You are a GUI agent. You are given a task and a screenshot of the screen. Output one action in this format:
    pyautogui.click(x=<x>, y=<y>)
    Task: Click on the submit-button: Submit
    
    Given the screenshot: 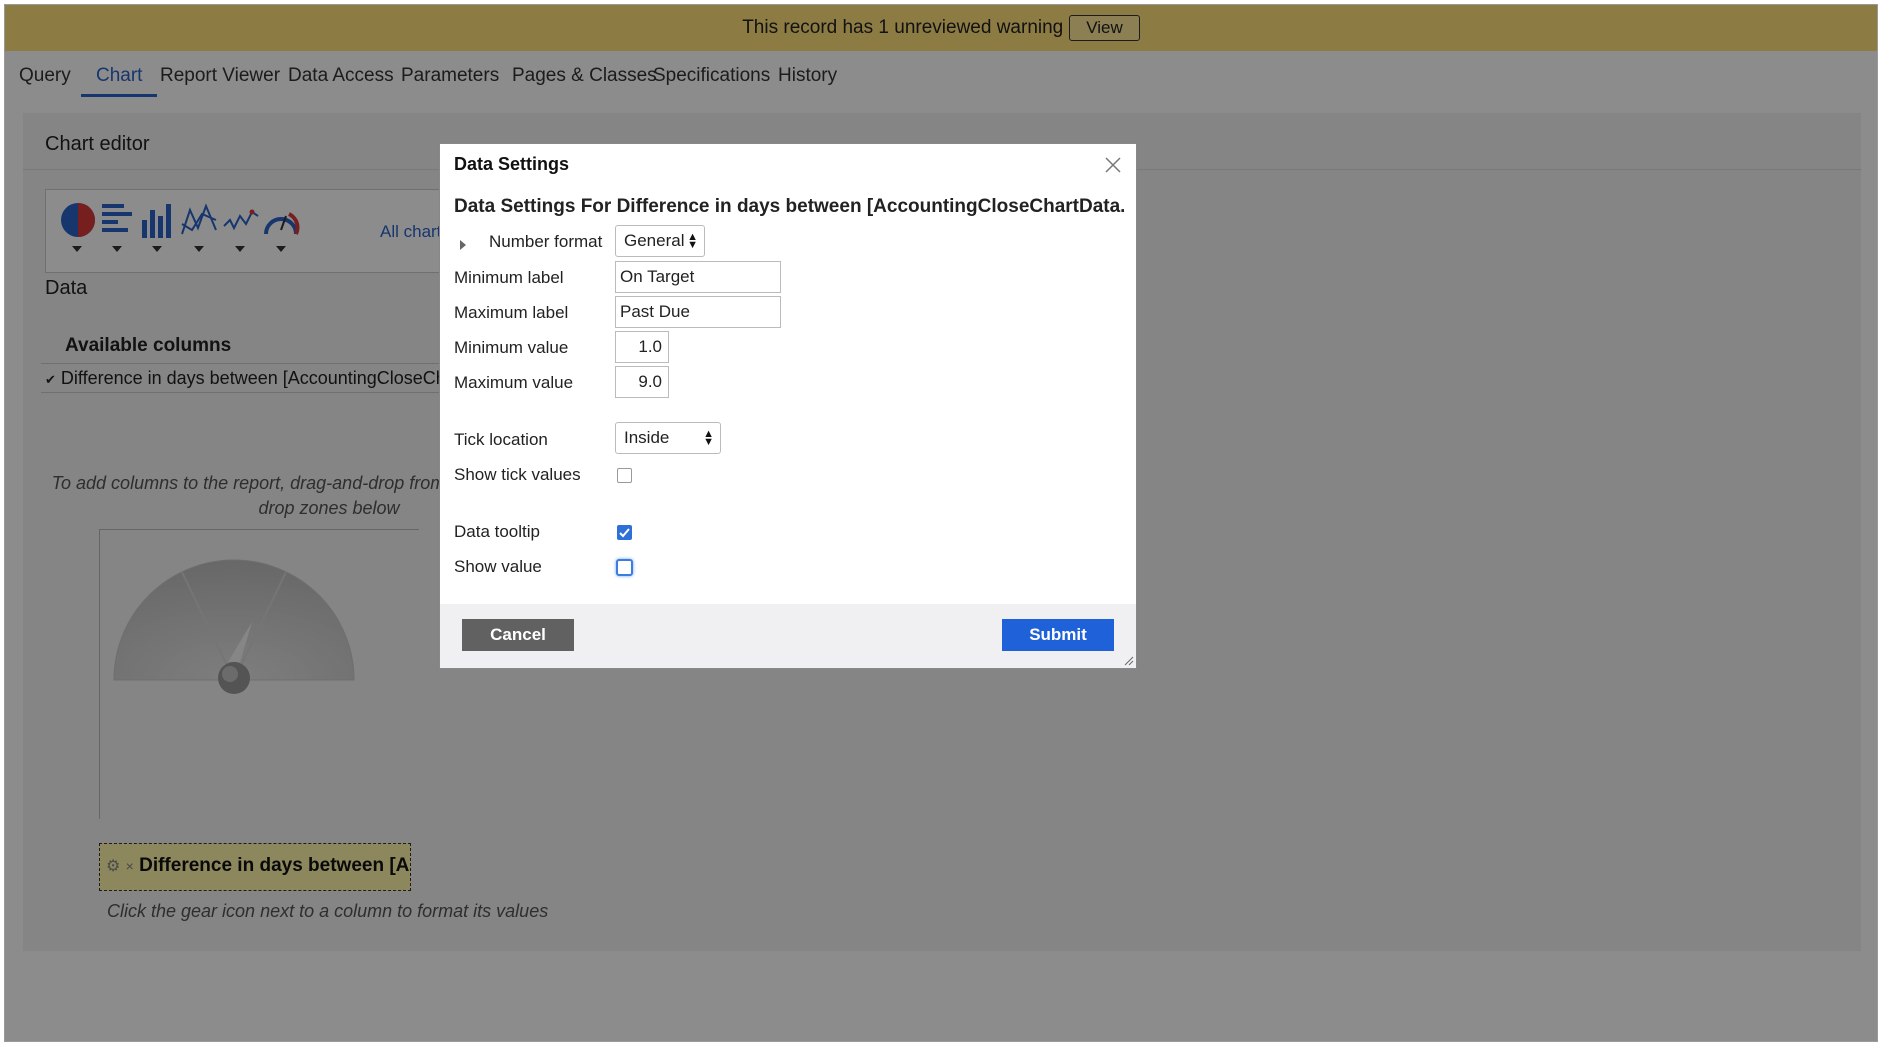 What is the action you would take?
    pyautogui.click(x=1058, y=635)
    